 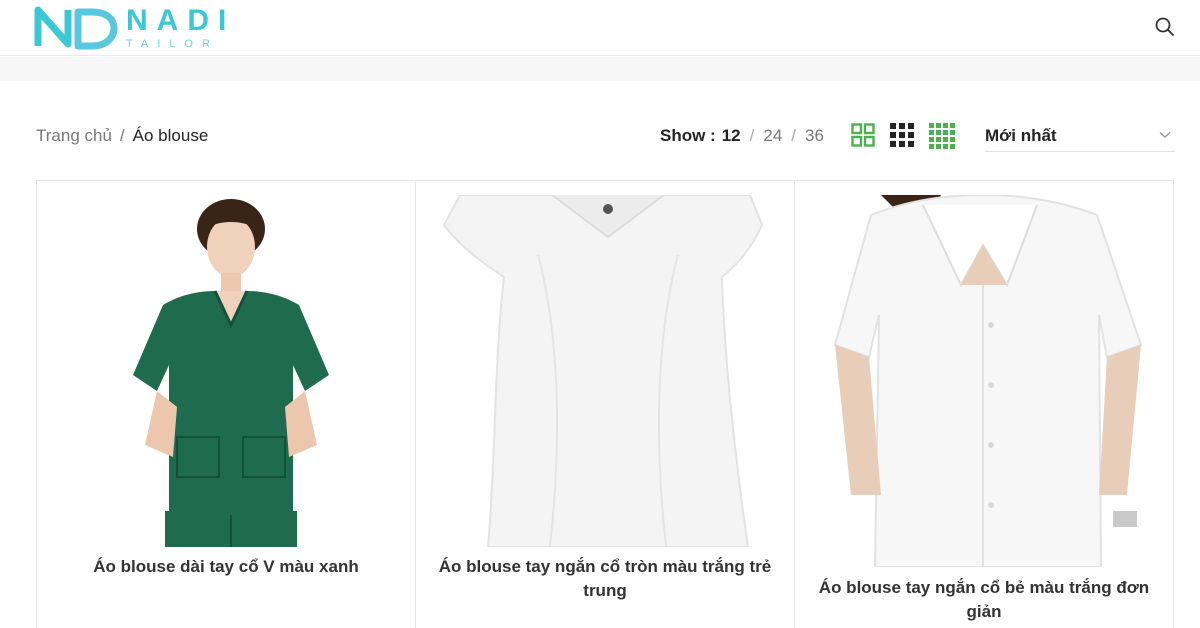 I want to click on grid-3x3-icon, so click(x=902, y=135).